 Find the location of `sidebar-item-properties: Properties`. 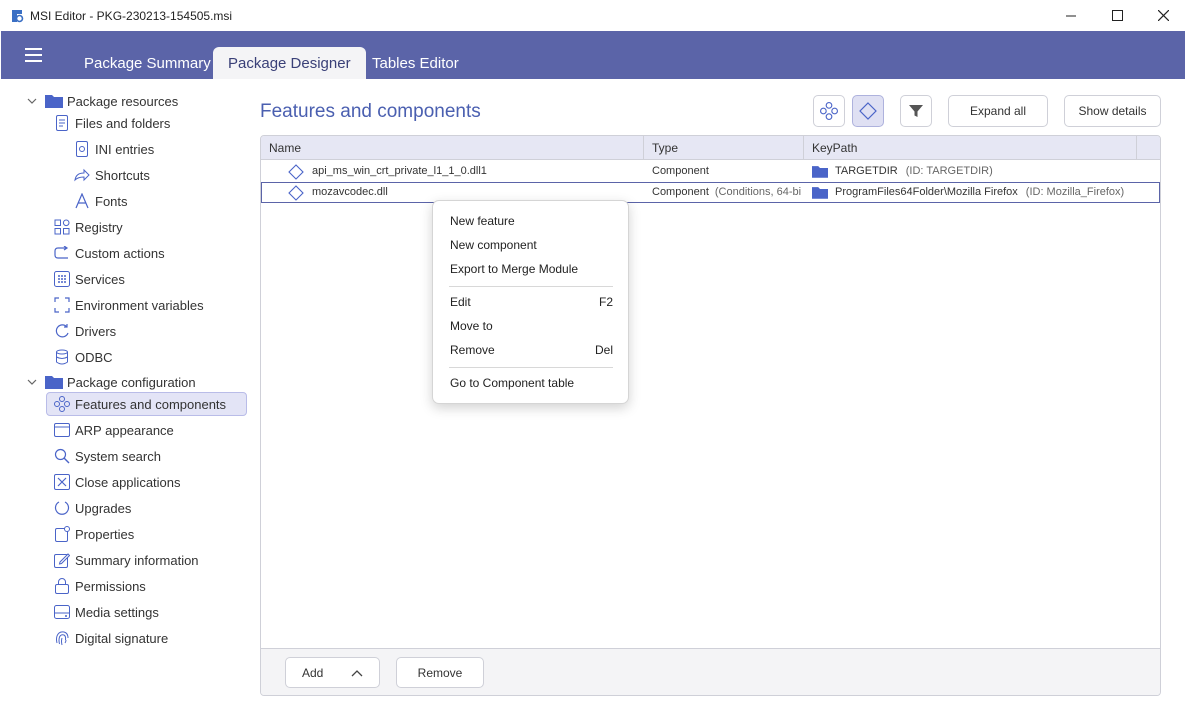

sidebar-item-properties: Properties is located at coordinates (93, 534).